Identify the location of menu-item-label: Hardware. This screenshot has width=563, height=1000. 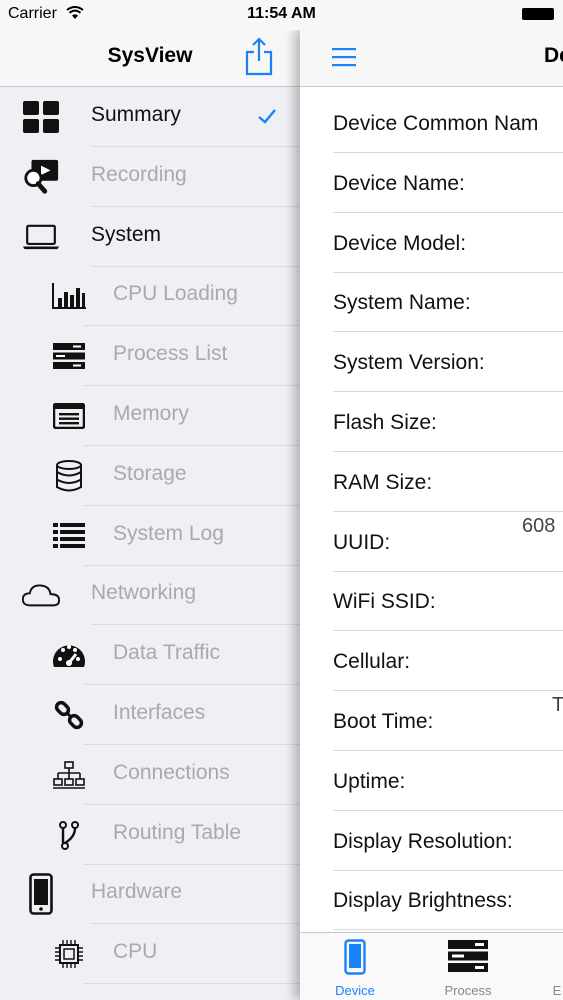
(137, 892).